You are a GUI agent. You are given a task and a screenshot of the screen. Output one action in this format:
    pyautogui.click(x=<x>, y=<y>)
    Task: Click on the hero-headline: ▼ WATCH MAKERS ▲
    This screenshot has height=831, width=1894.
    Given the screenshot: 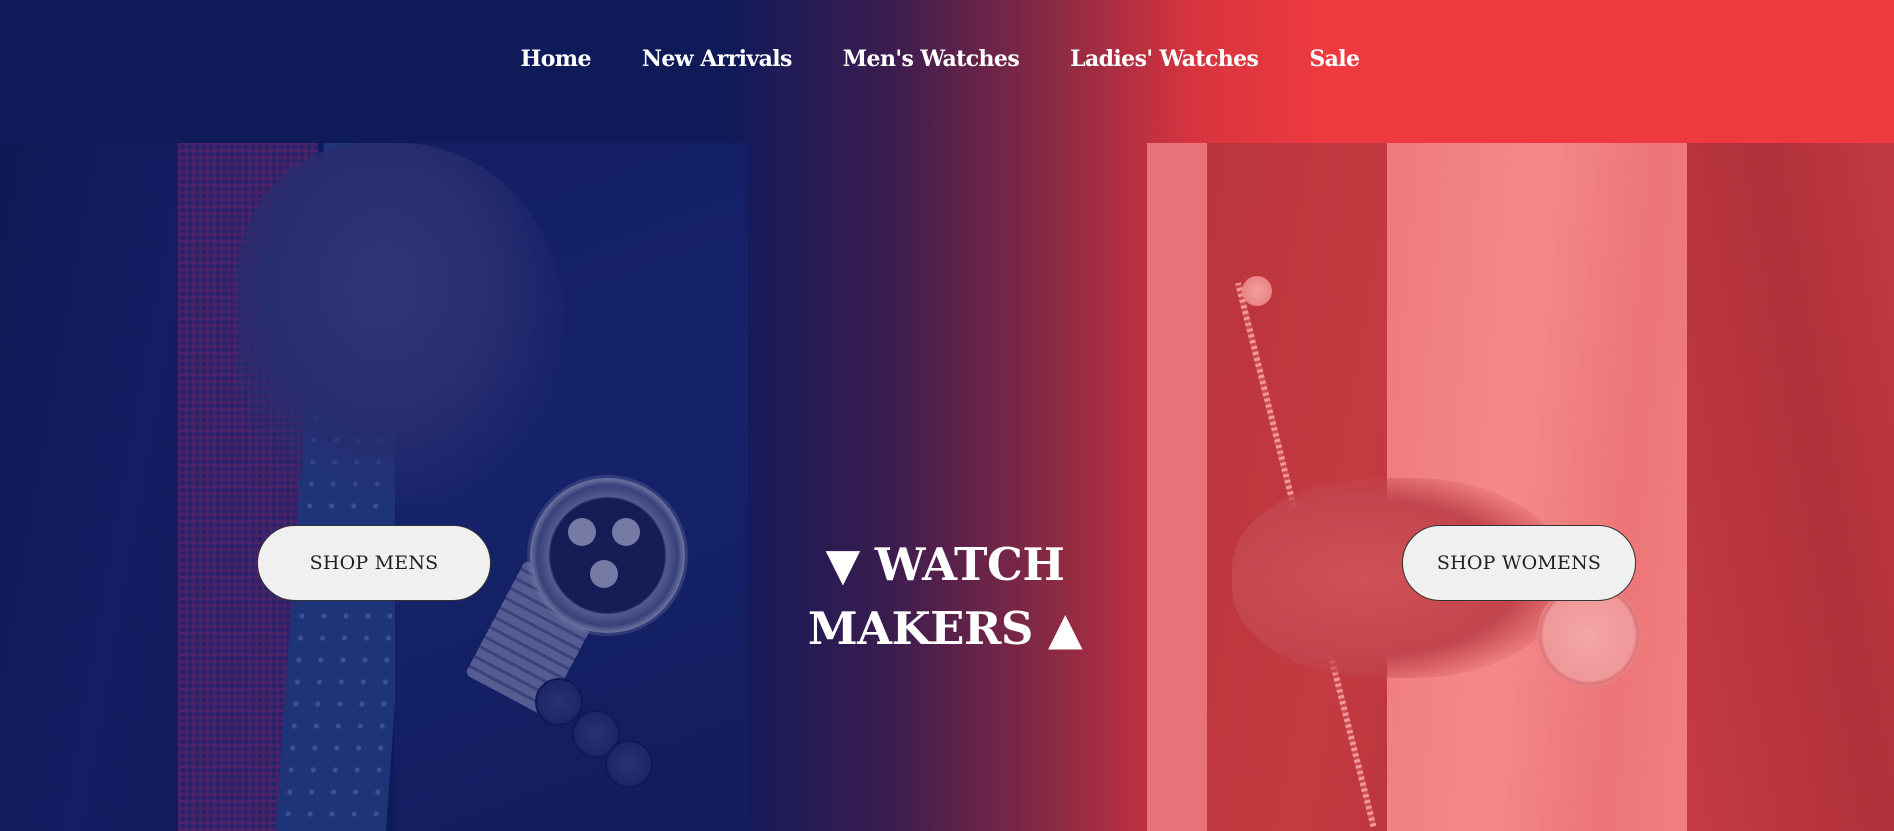 What is the action you would take?
    pyautogui.click(x=945, y=597)
    